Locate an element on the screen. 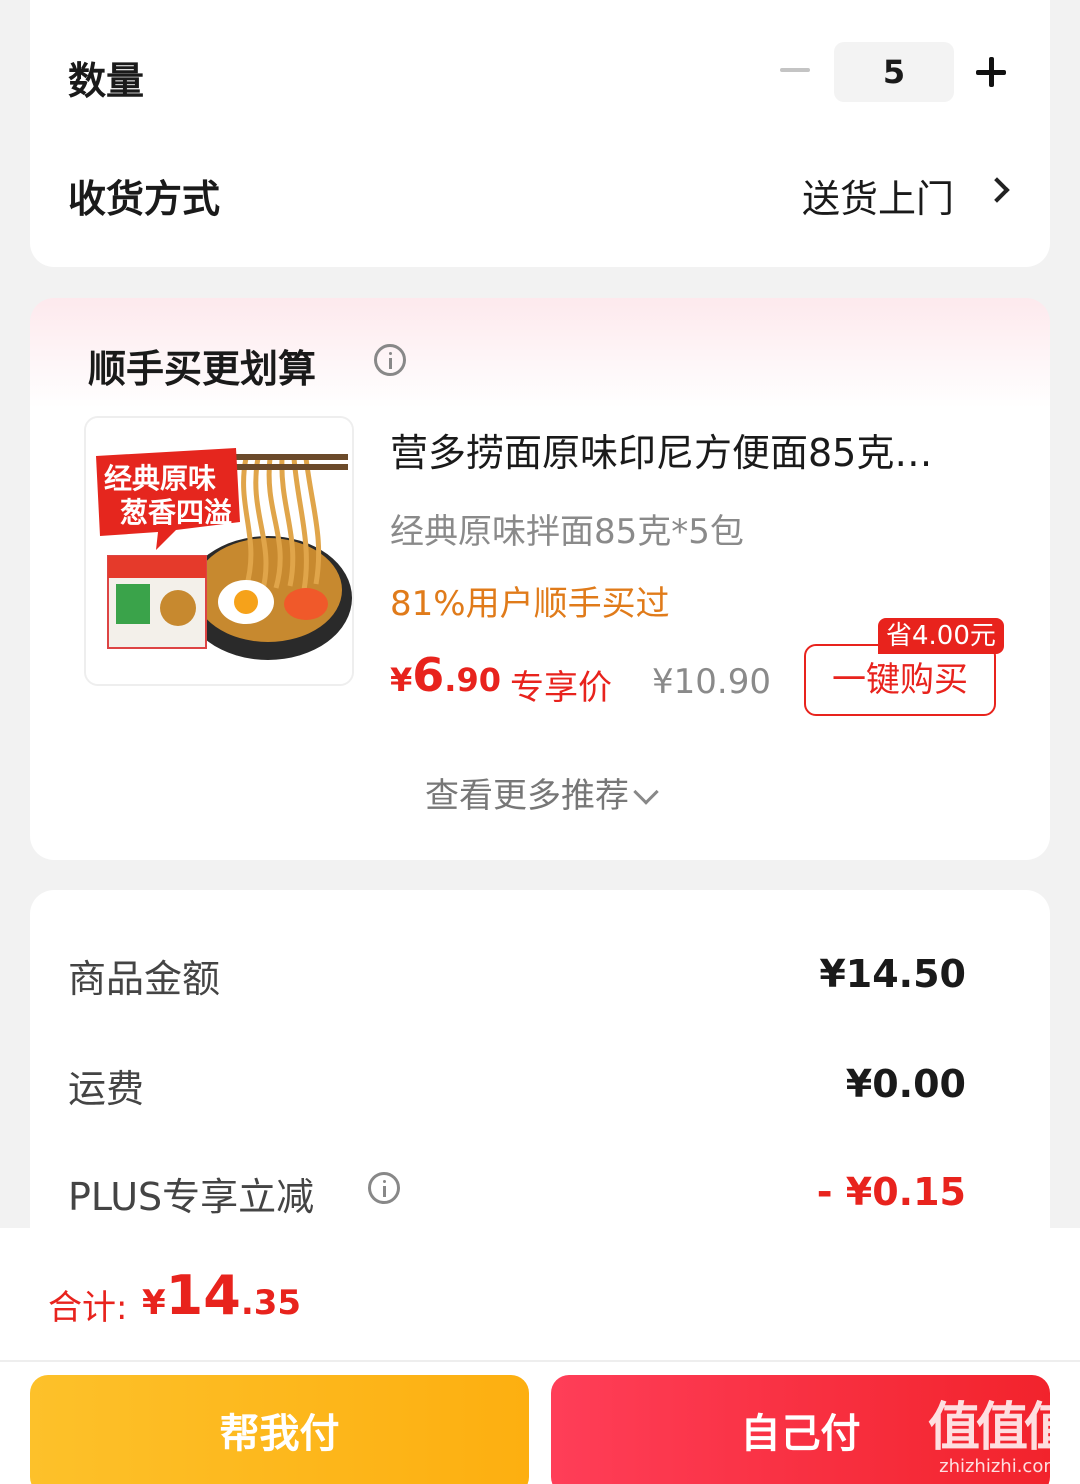 The height and width of the screenshot is (1484, 1080). total-amount: ¥14.35 is located at coordinates (221, 1295).